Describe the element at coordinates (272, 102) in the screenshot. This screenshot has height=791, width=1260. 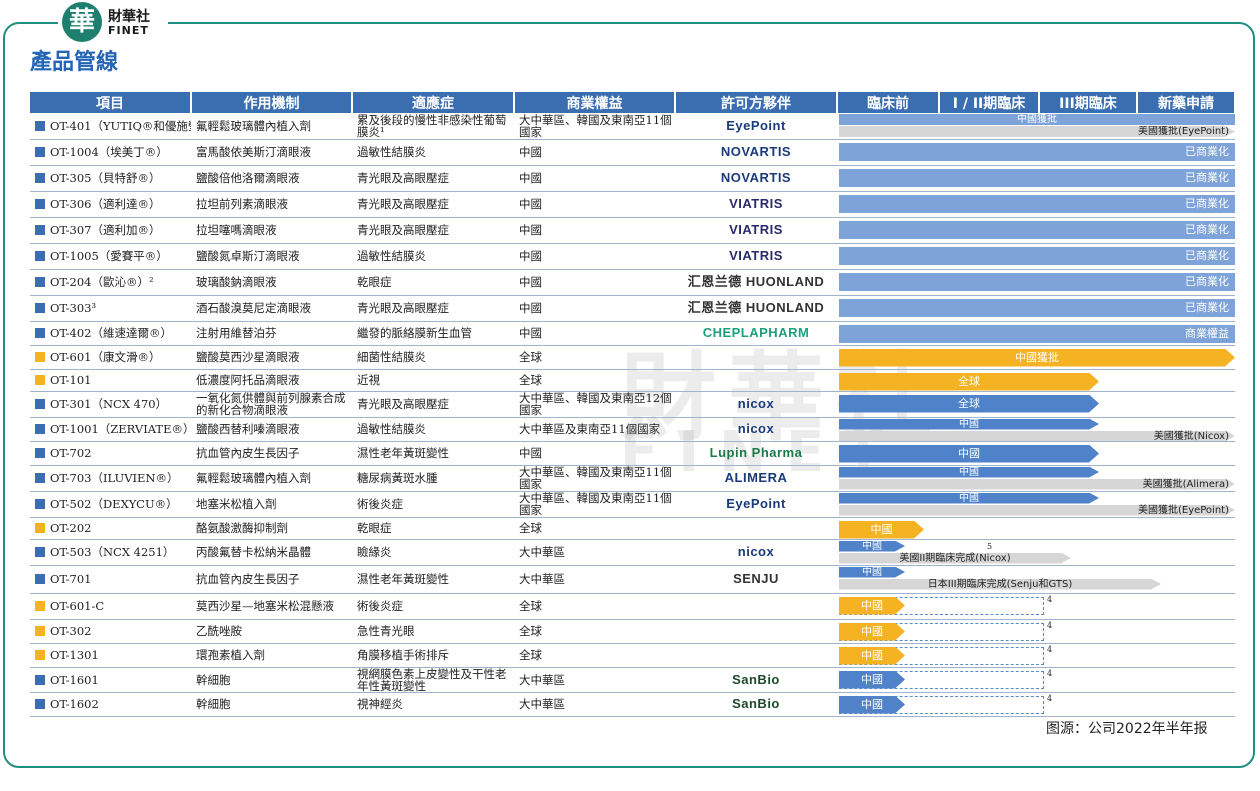
I see `column-header: 作用機制` at that location.